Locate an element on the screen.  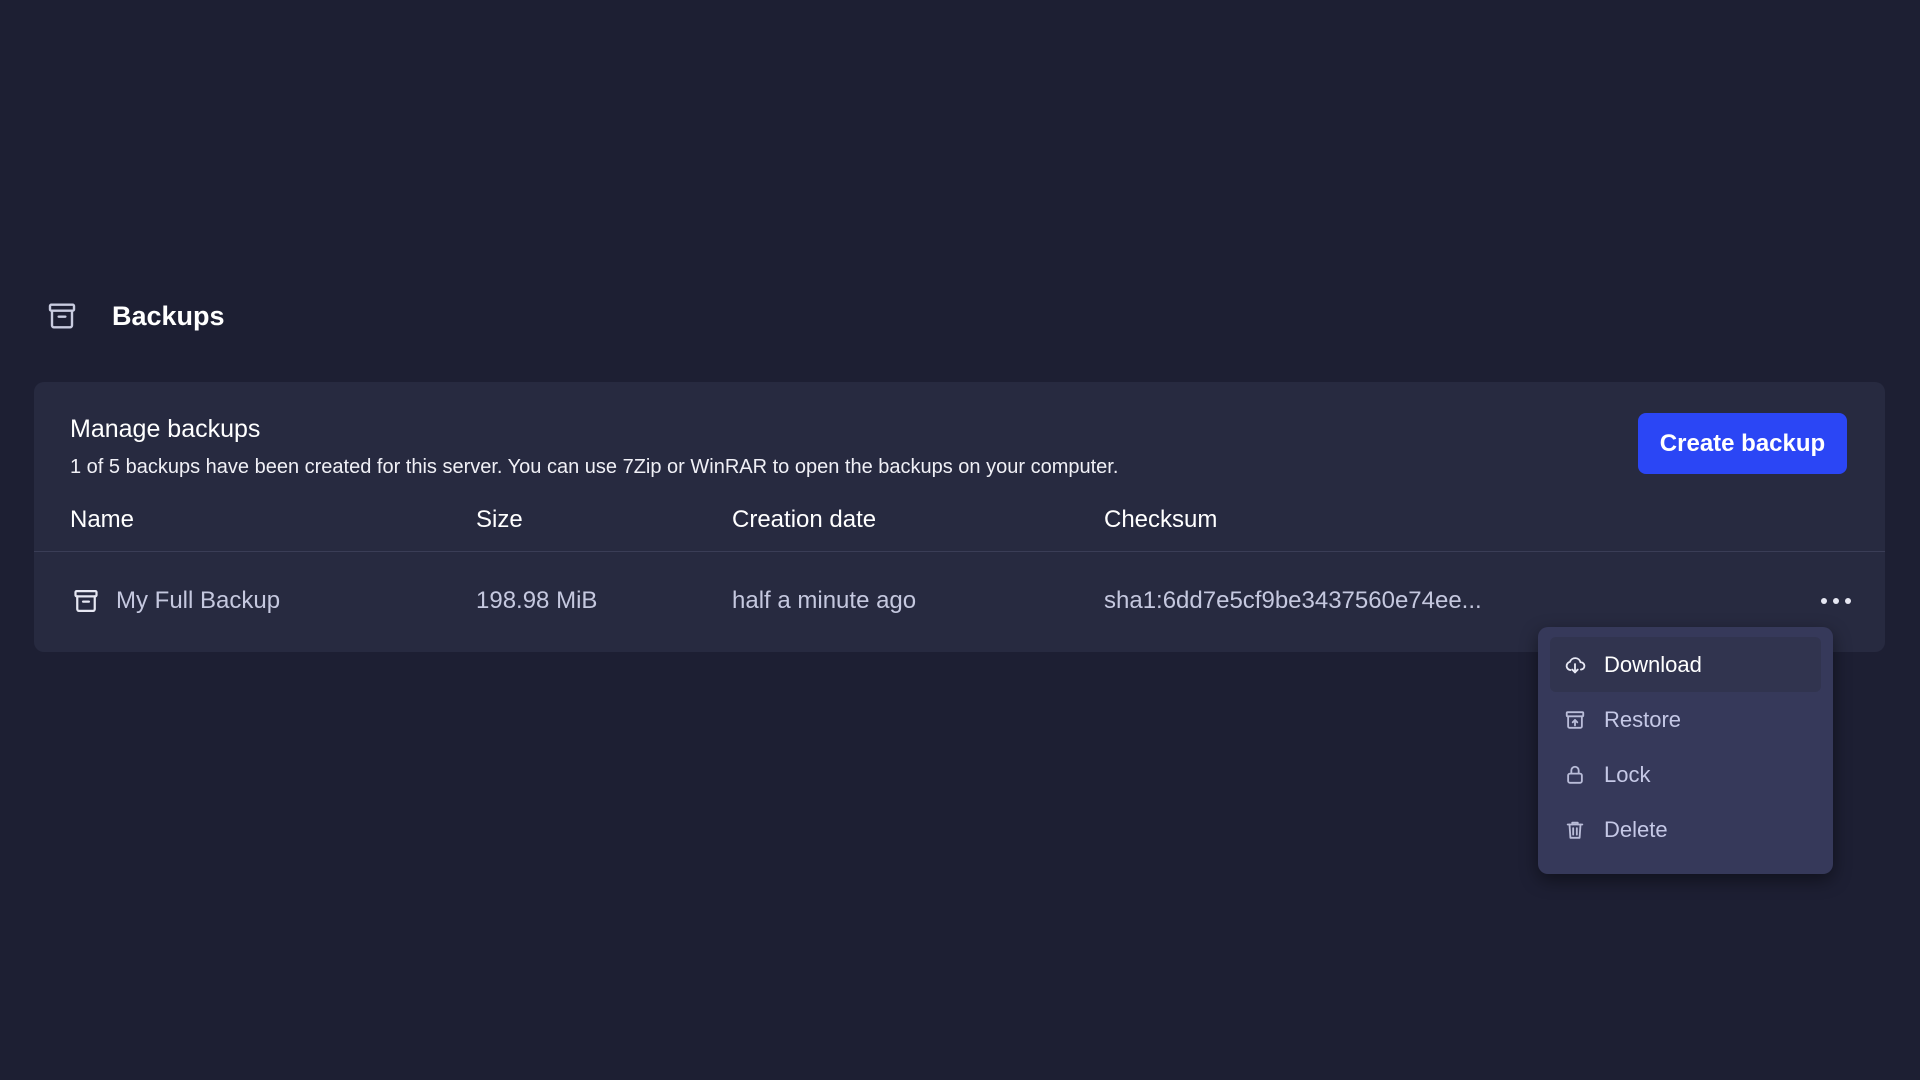
backup-size: 198.98 MiB is located at coordinates (537, 600).